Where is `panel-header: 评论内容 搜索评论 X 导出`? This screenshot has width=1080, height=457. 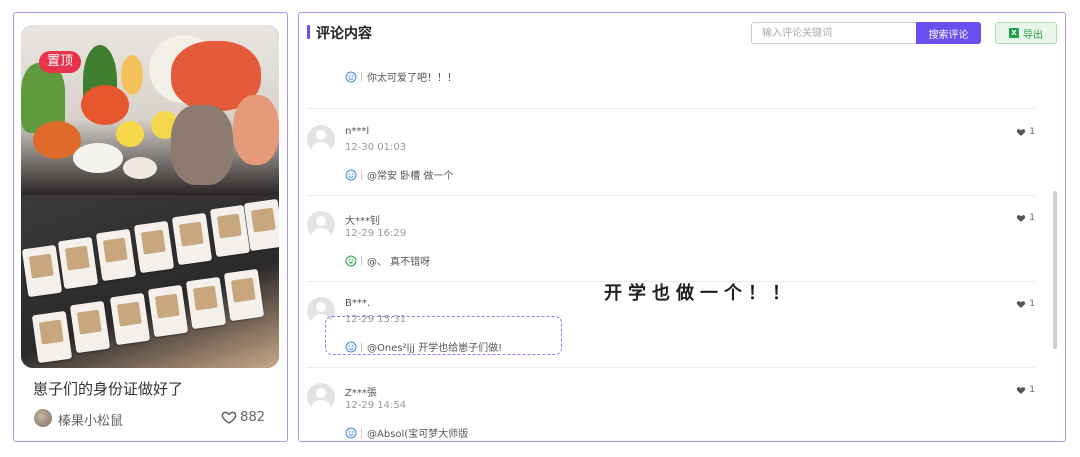 panel-header: 评论内容 搜索评论 X 导出 is located at coordinates (682, 32).